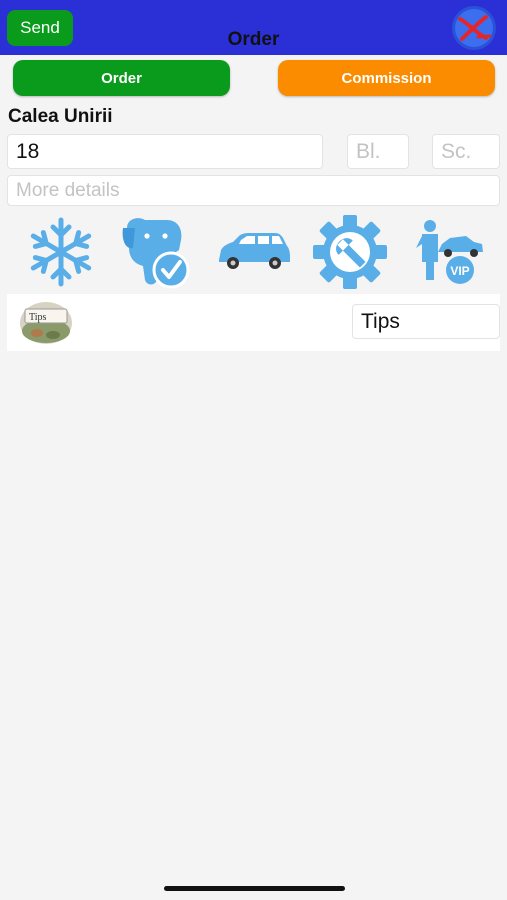  What do you see at coordinates (38, 317) in the screenshot?
I see `svg-text: Tips` at bounding box center [38, 317].